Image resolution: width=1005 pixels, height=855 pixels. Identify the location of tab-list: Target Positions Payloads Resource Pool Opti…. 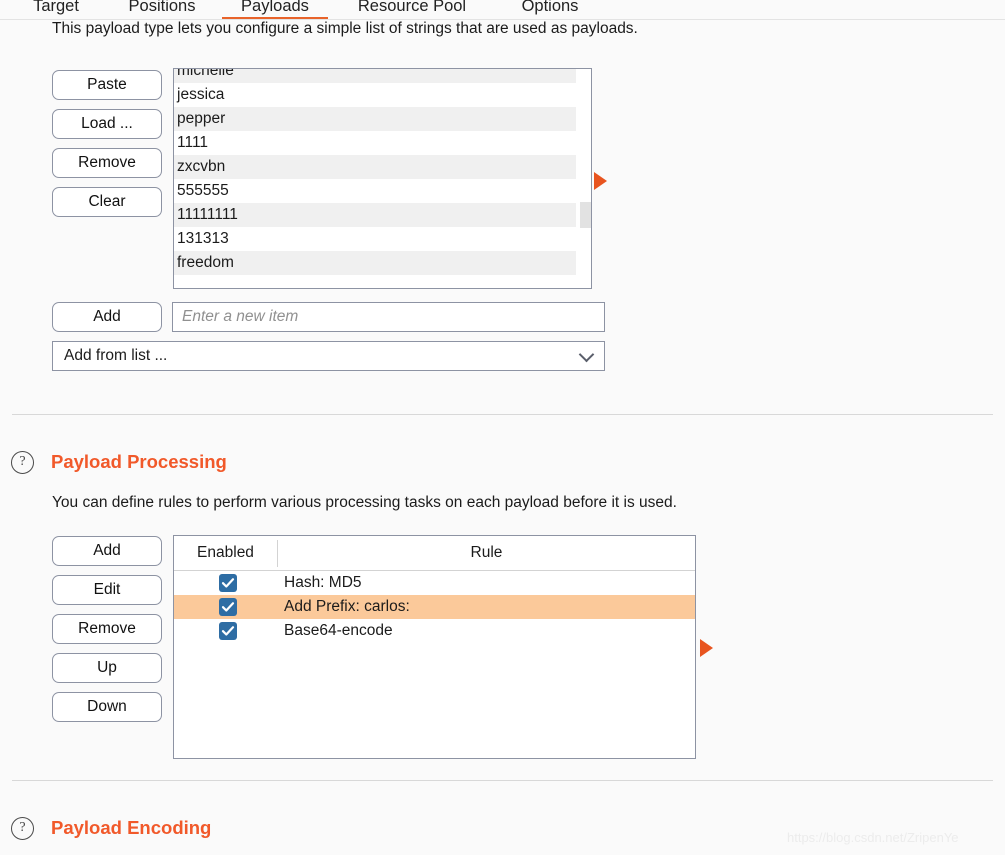
(300, 10).